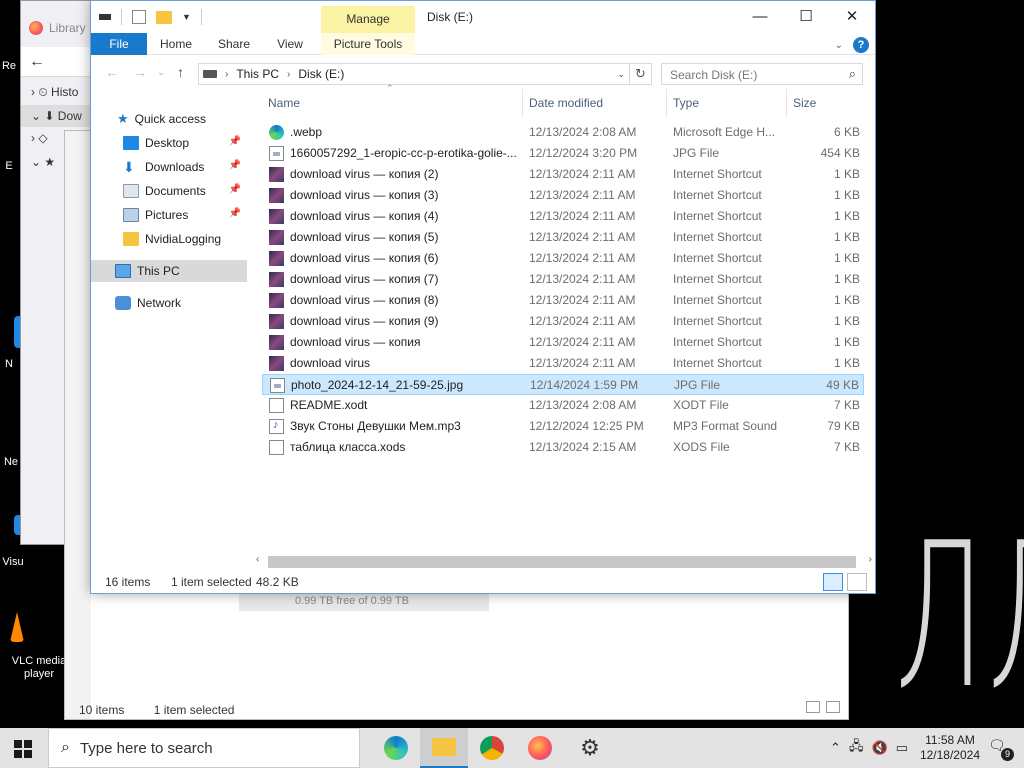  What do you see at coordinates (257, 74) in the screenshot?
I see `breadcrumb-this-pc: This PC` at bounding box center [257, 74].